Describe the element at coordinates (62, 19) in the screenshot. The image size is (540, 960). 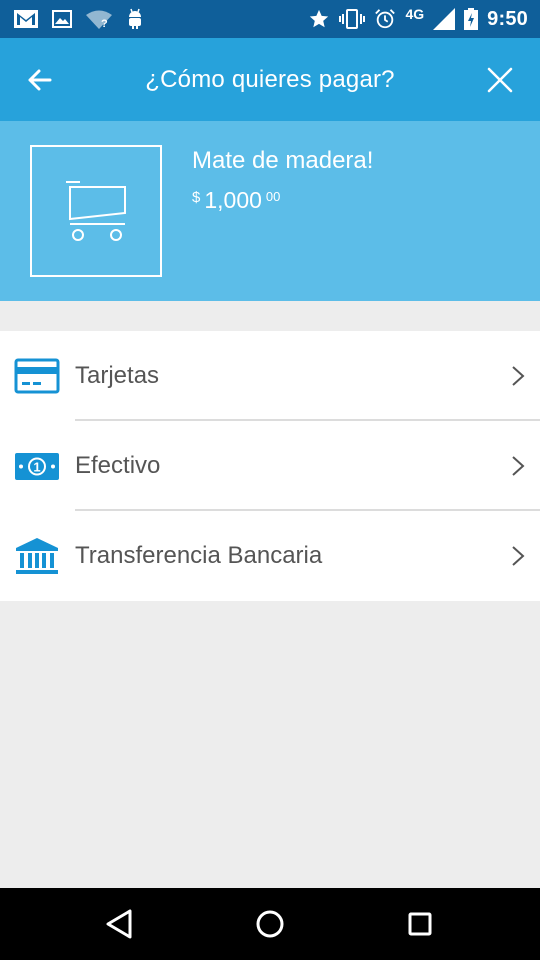
I see `image-icon` at that location.